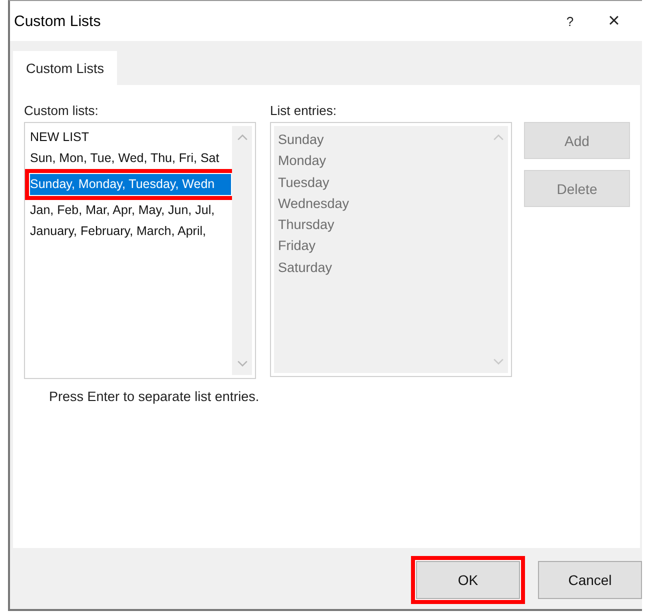  What do you see at coordinates (297, 246) in the screenshot?
I see `list-entry: Friday` at bounding box center [297, 246].